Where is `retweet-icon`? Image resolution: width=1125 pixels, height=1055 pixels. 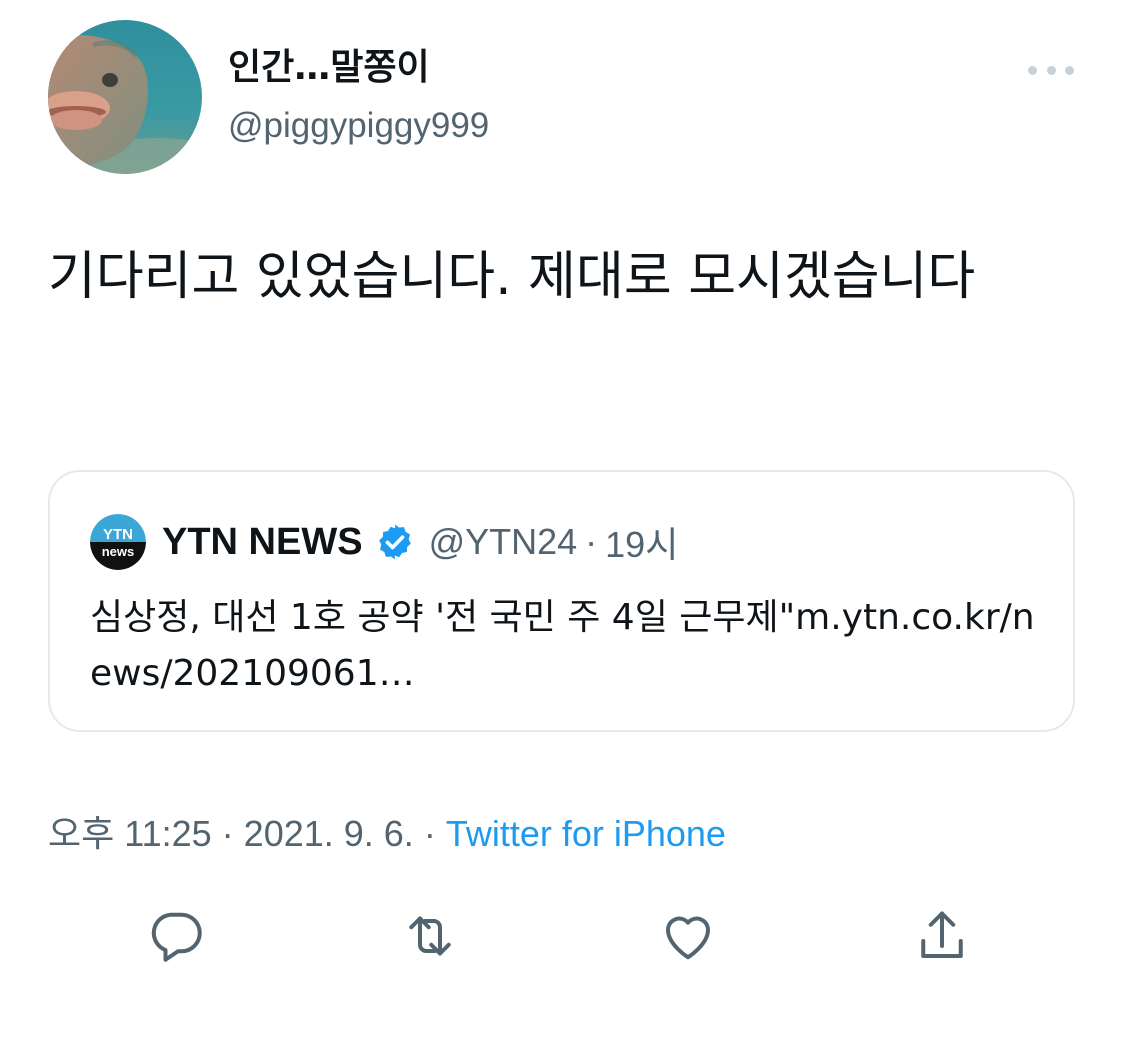 retweet-icon is located at coordinates (430, 936).